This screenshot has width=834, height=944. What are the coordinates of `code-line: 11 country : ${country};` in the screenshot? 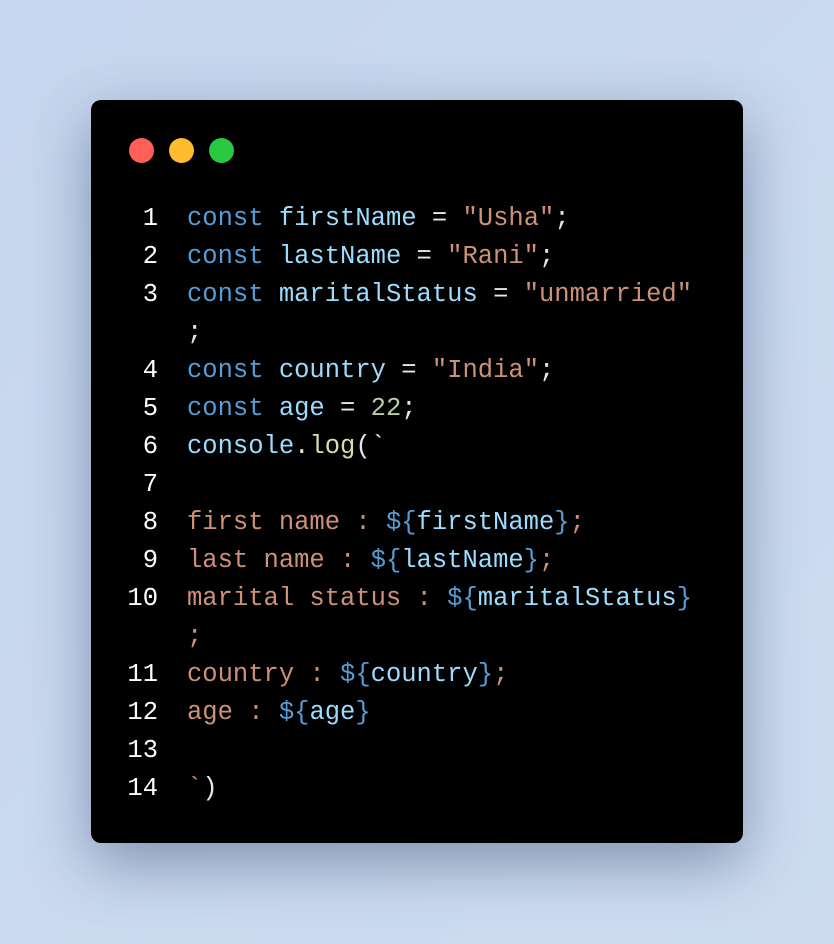 It's located at (417, 675).